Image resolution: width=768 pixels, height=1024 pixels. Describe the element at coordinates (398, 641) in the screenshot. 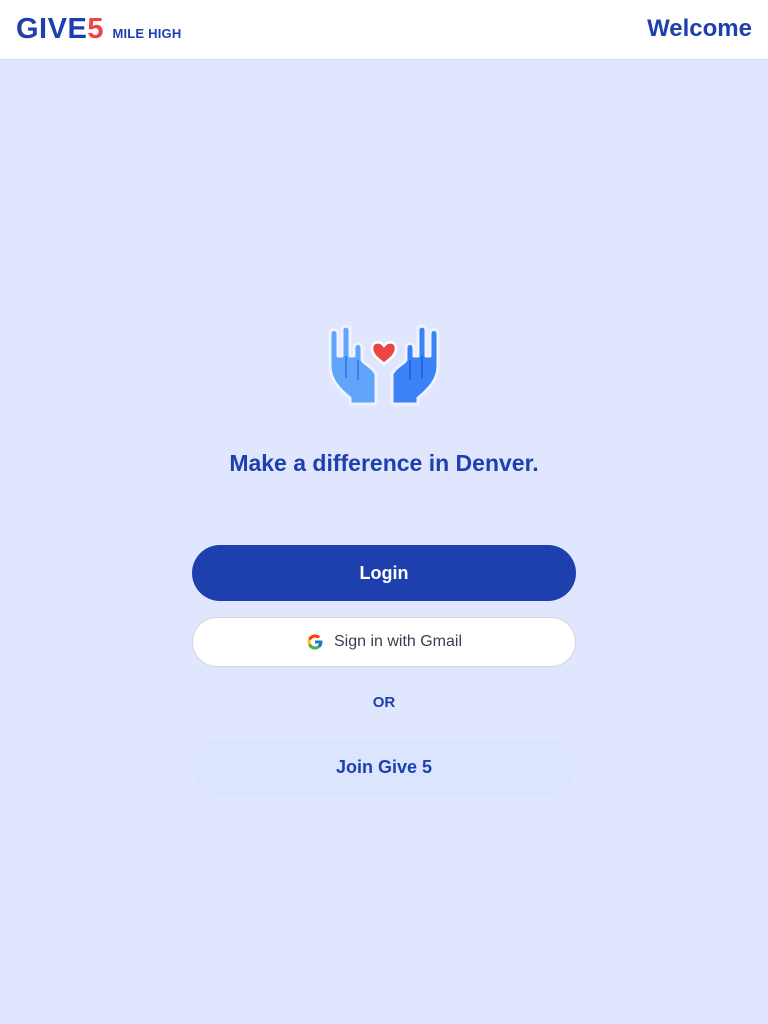

I see `sign-in-gmail-label: Sign in with Gmail` at that location.